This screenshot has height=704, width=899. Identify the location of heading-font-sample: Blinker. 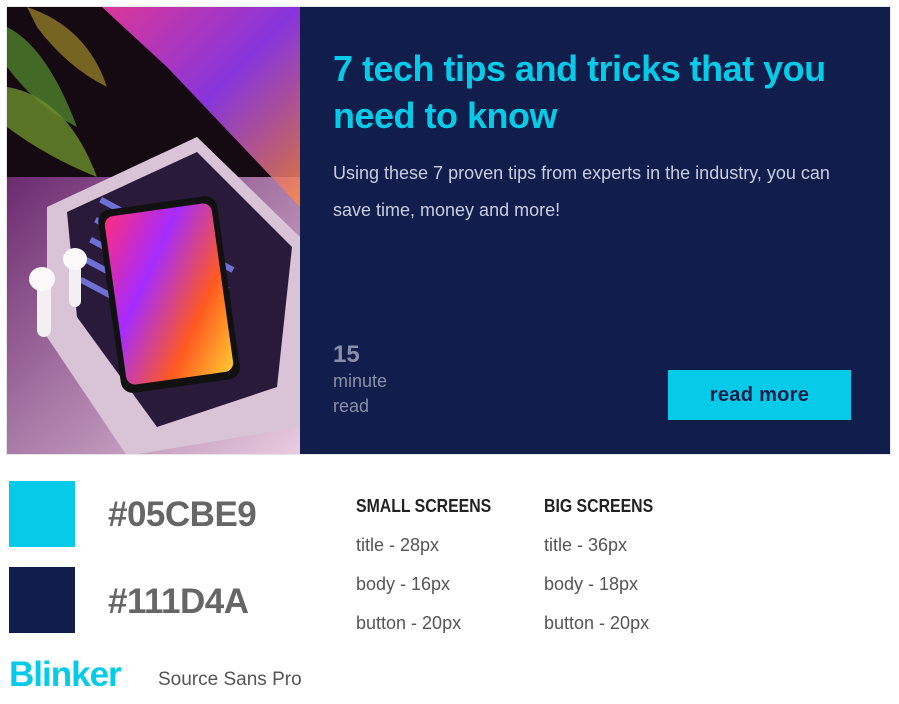
(65, 674).